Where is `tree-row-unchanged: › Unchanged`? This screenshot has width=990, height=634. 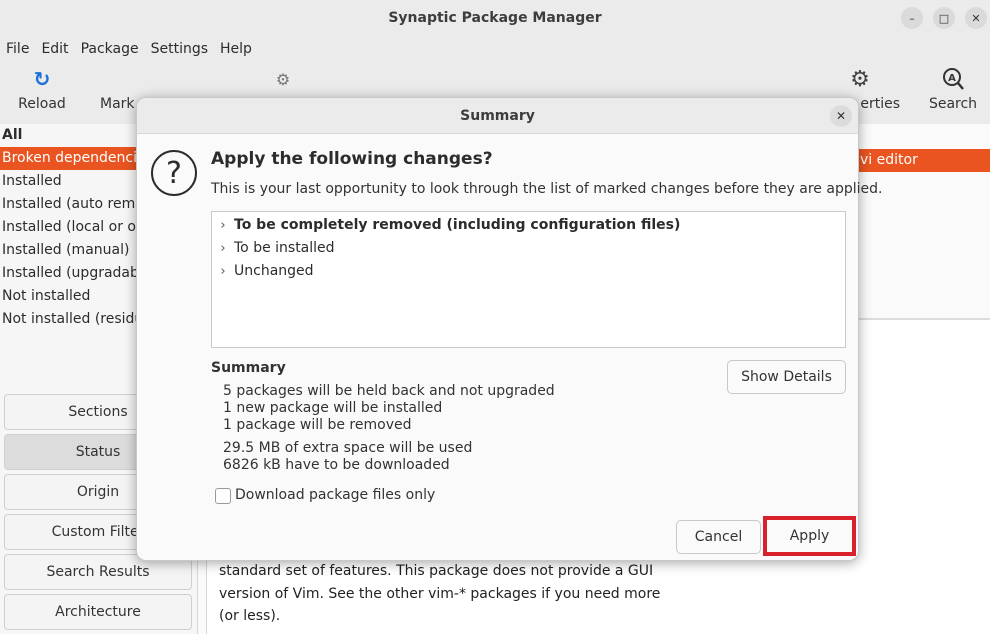
tree-row-unchanged: › Unchanged is located at coordinates (528, 271).